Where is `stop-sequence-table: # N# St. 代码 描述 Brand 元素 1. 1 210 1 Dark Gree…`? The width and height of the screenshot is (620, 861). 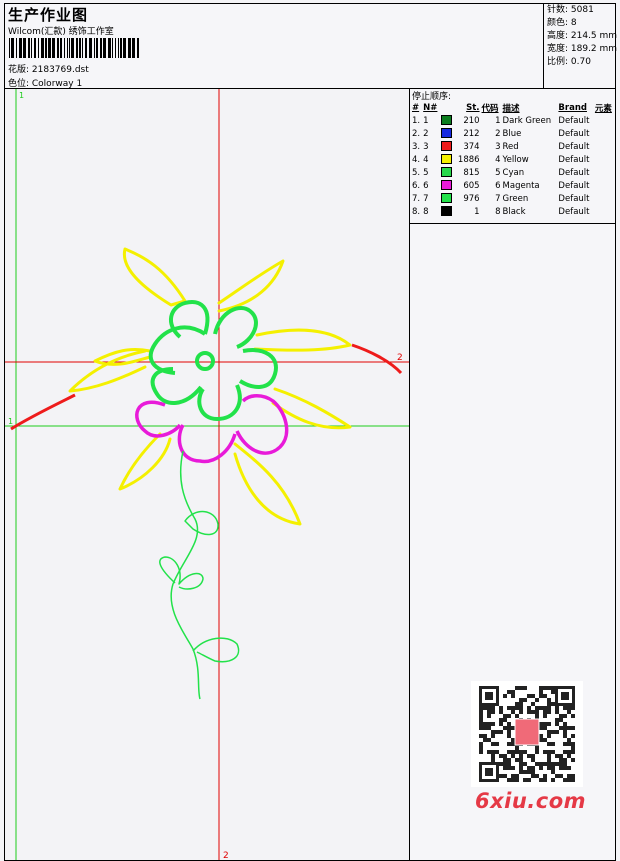
stop-sequence-table: # N# St. 代码 描述 Brand 元素 1. 1 210 1 Dark Gree… is located at coordinates (513, 159).